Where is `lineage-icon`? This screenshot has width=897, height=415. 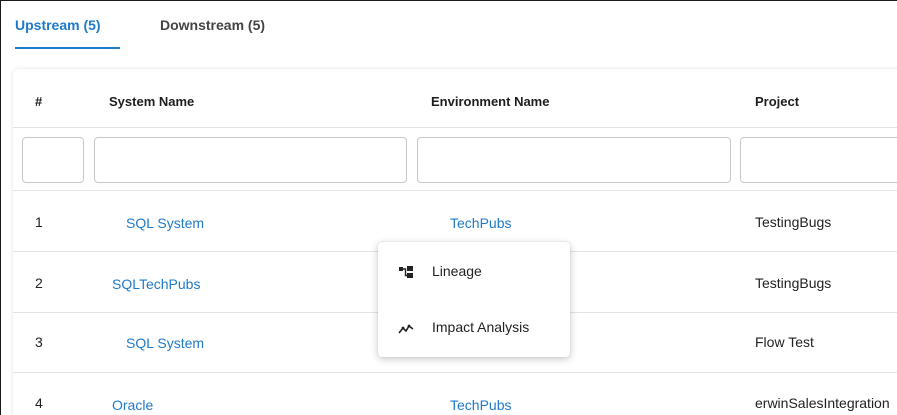
lineage-icon is located at coordinates (406, 272).